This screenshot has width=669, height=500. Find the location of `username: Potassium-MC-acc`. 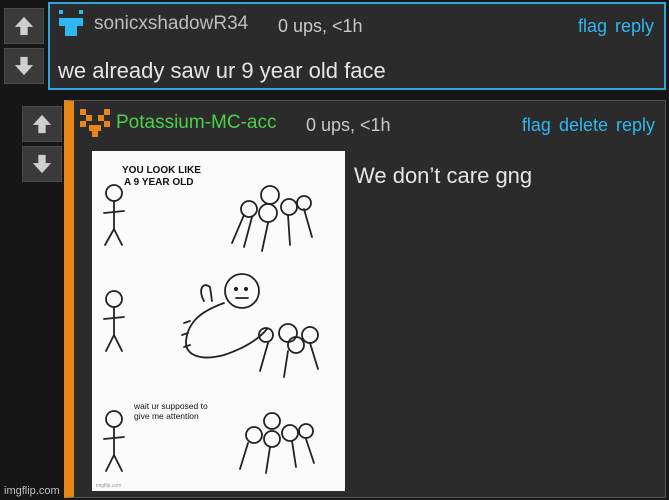

username: Potassium-MC-acc is located at coordinates (196, 123).